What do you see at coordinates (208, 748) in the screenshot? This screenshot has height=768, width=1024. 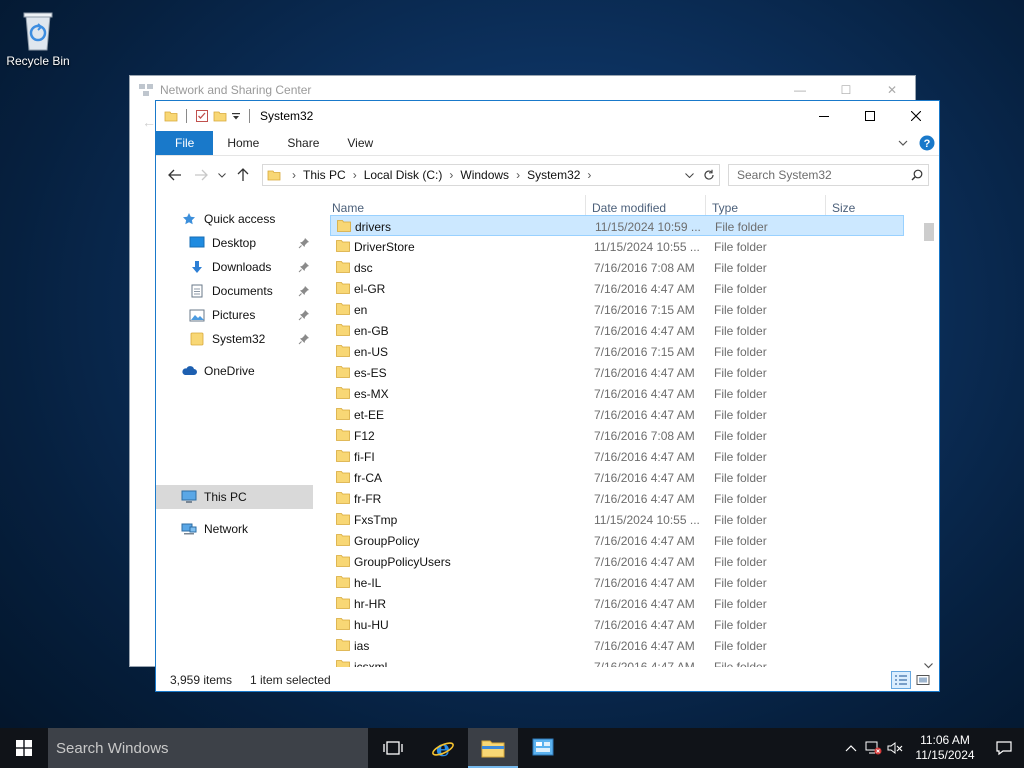 I see `taskbar-search-box: Search Windows` at bounding box center [208, 748].